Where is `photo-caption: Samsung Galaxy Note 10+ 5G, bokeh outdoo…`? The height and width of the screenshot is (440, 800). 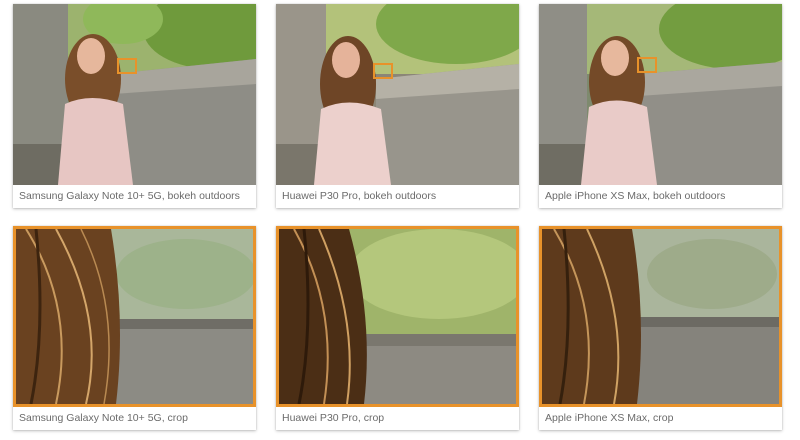 photo-caption: Samsung Galaxy Note 10+ 5G, bokeh outdoo… is located at coordinates (134, 196).